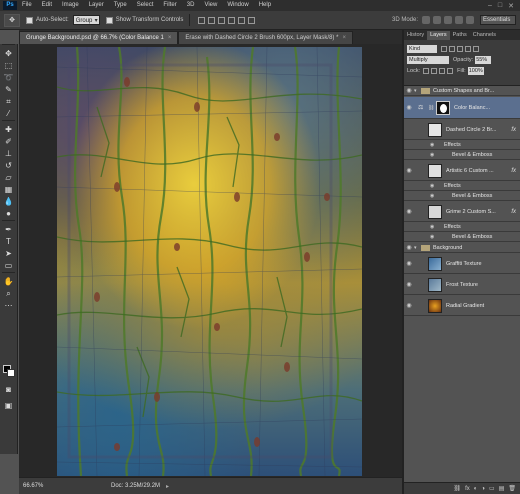 This screenshot has height=494, width=520. What do you see at coordinates (438, 35) in the screenshot?
I see `tab-layers: Layers` at bounding box center [438, 35].